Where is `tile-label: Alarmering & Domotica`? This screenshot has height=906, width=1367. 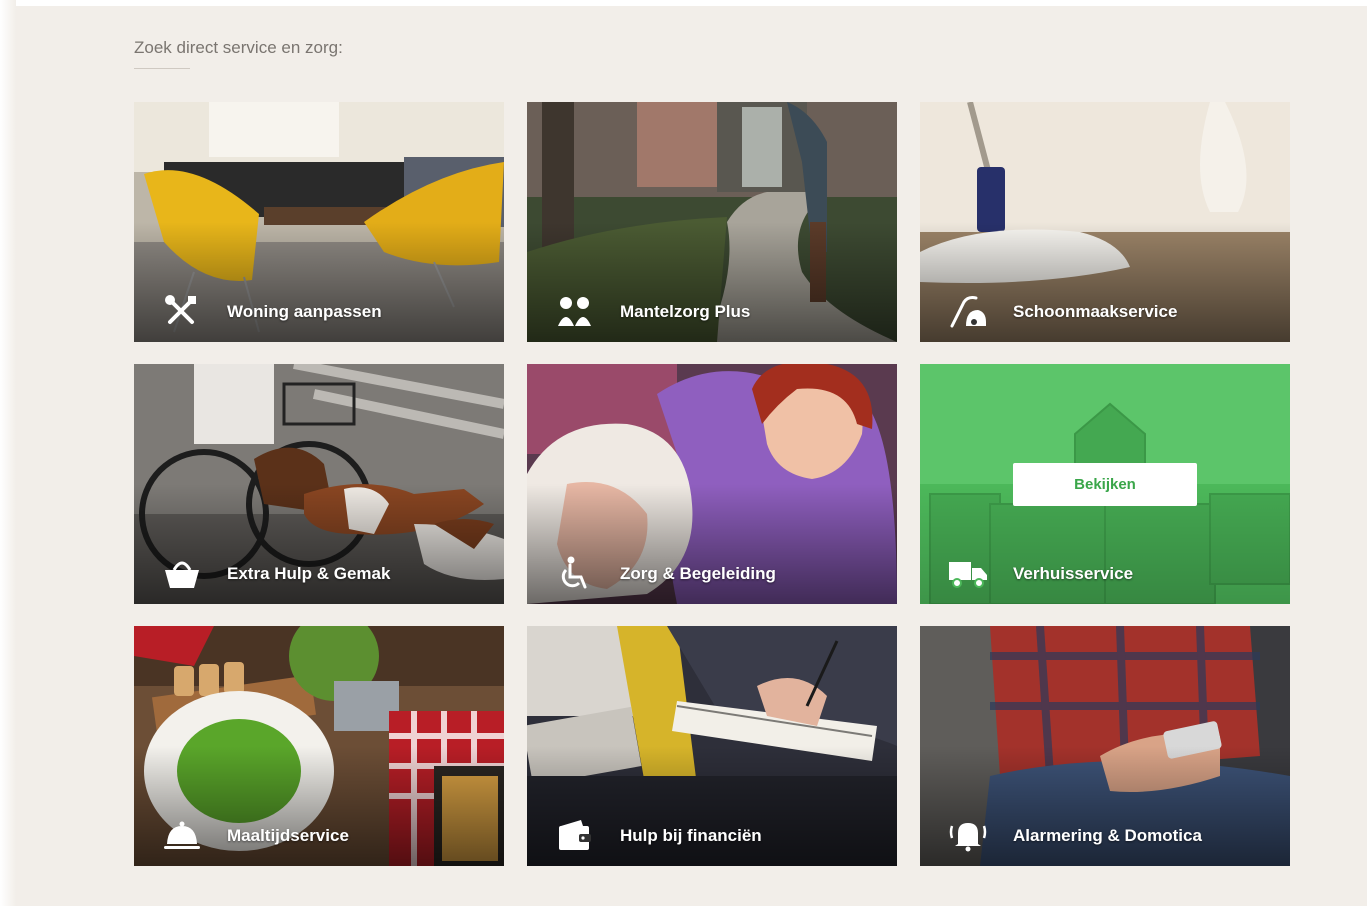 tile-label: Alarmering & Domotica is located at coordinates (1107, 835).